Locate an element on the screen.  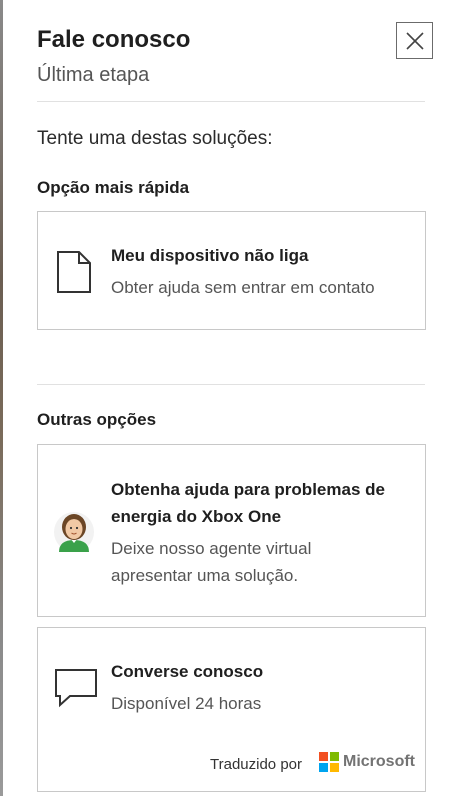
brand-name: Microsoft is located at coordinates (379, 761).